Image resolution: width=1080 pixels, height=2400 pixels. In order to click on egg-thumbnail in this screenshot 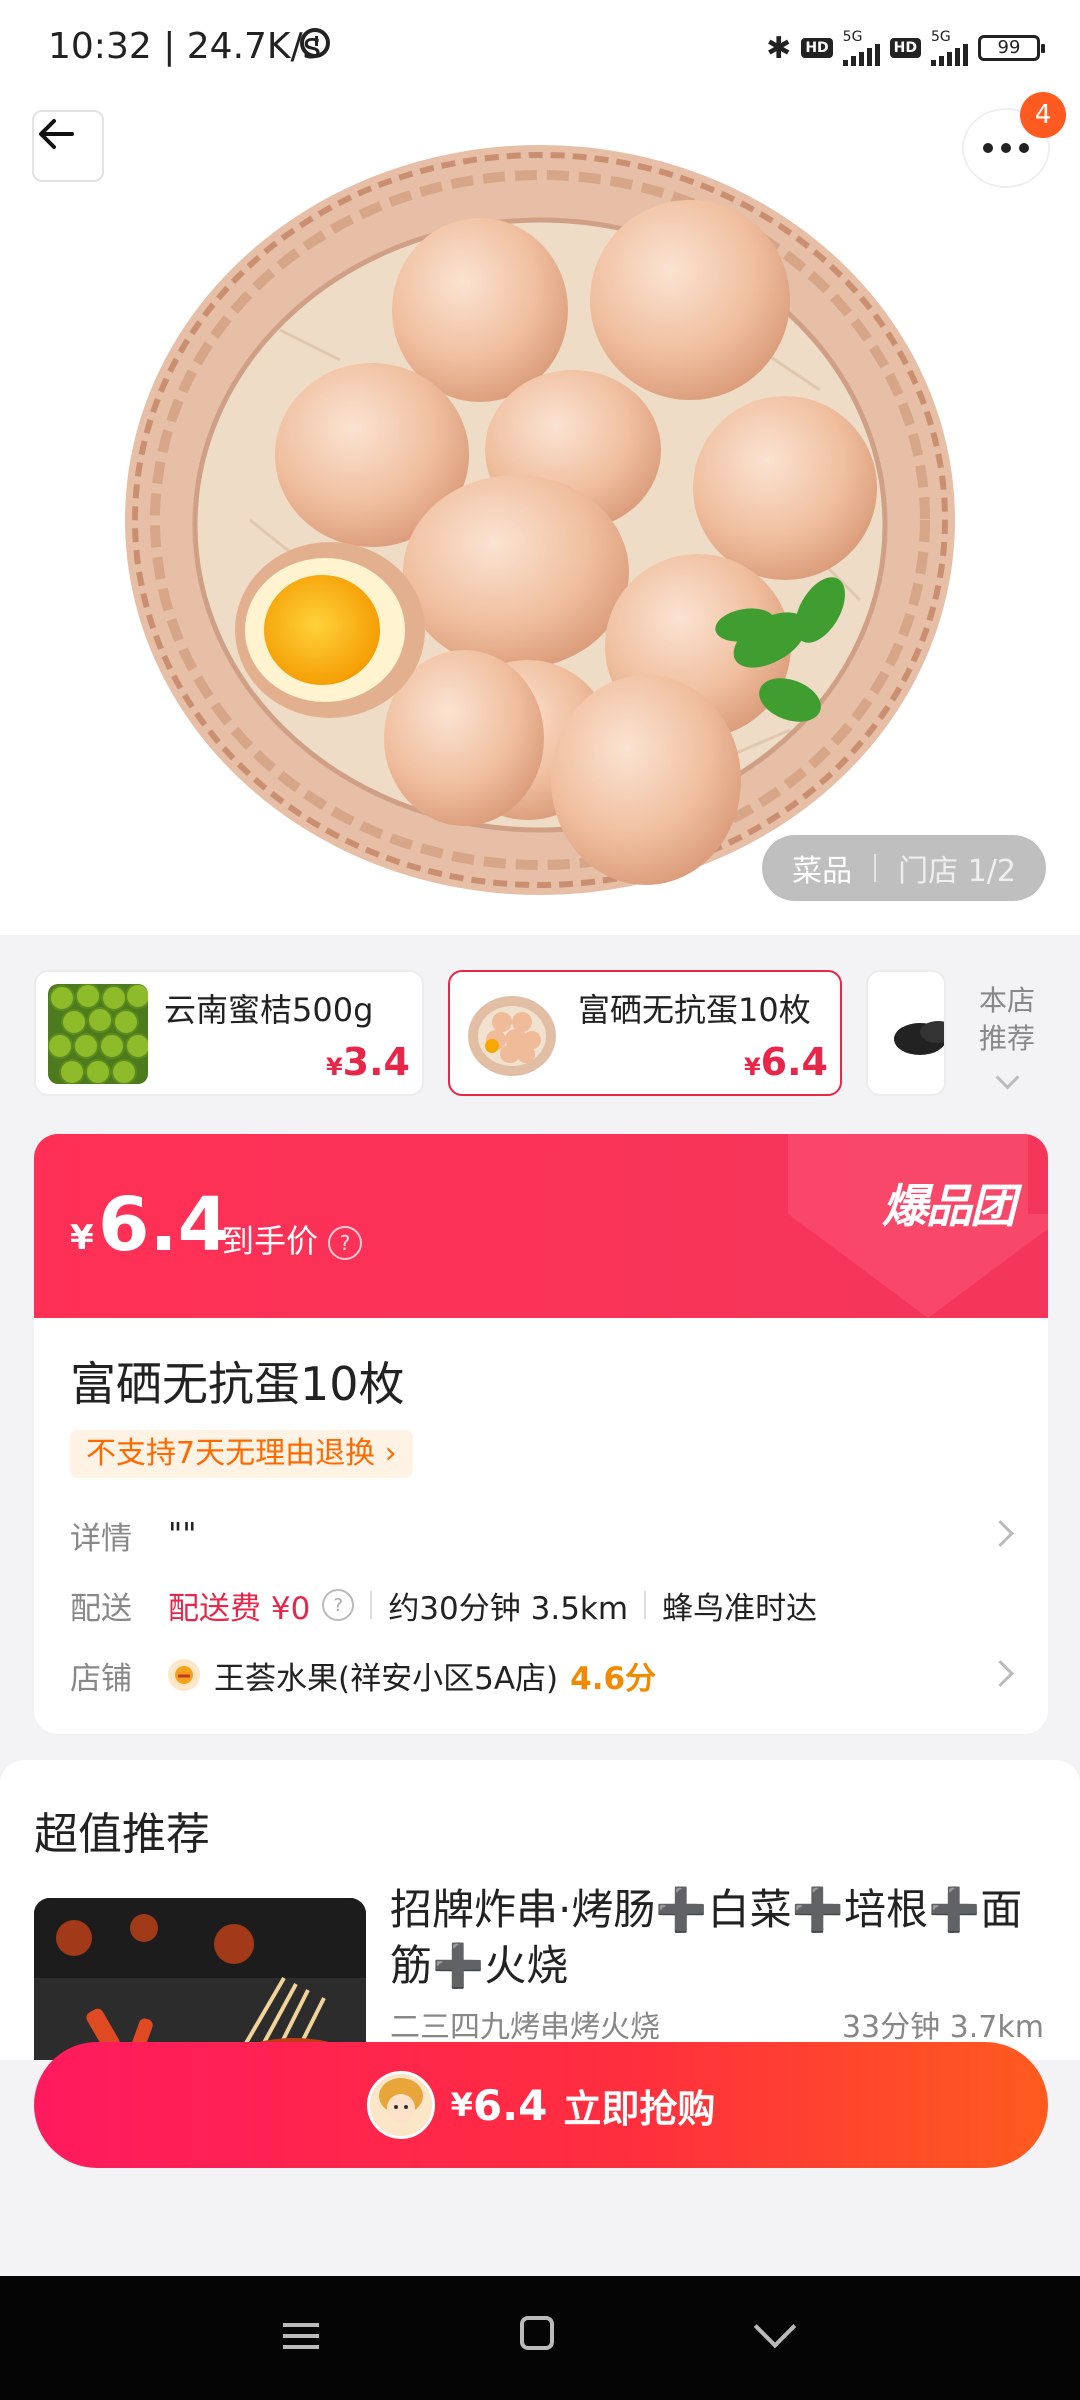, I will do `click(512, 1034)`.